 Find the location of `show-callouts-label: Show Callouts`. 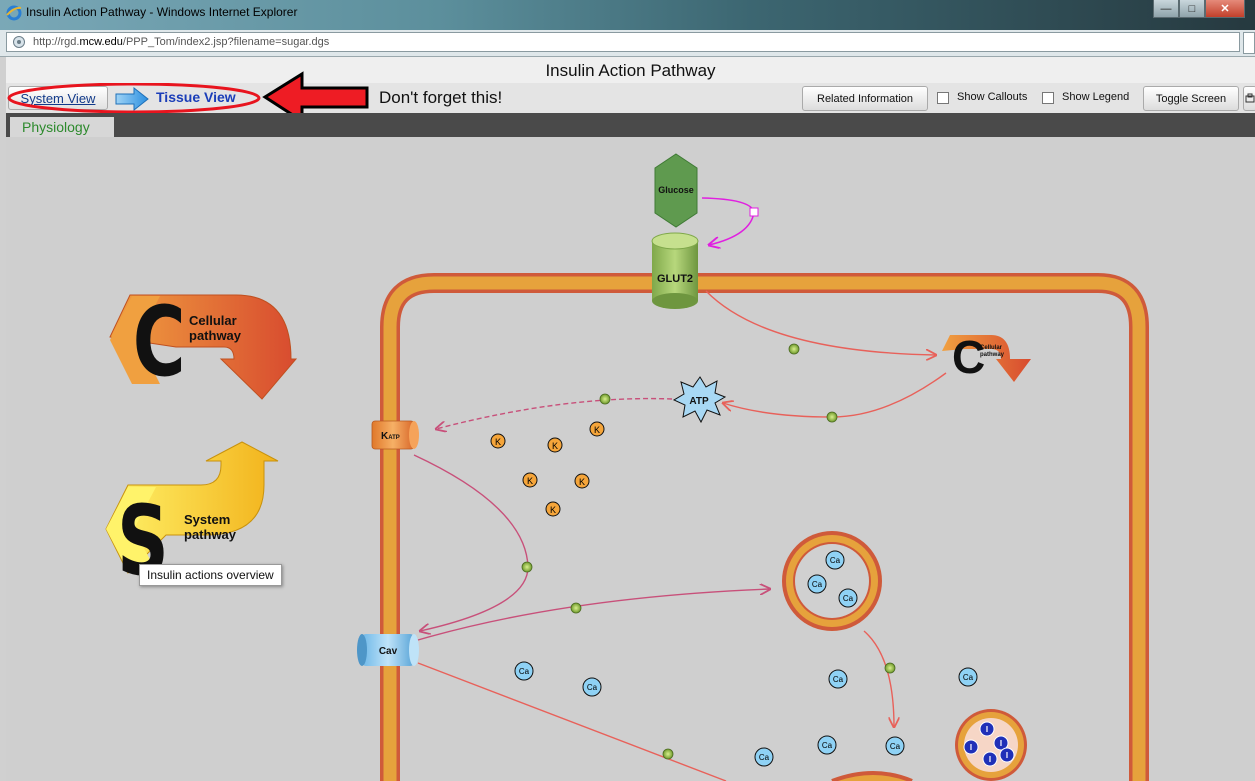

show-callouts-label: Show Callouts is located at coordinates (992, 97).